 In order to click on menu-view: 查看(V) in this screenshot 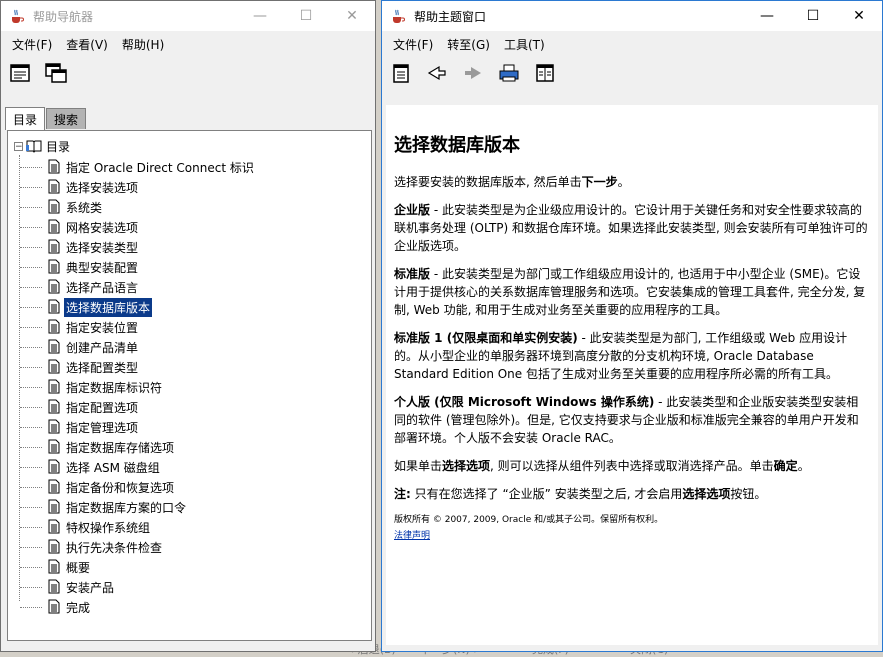, I will do `click(87, 44)`.